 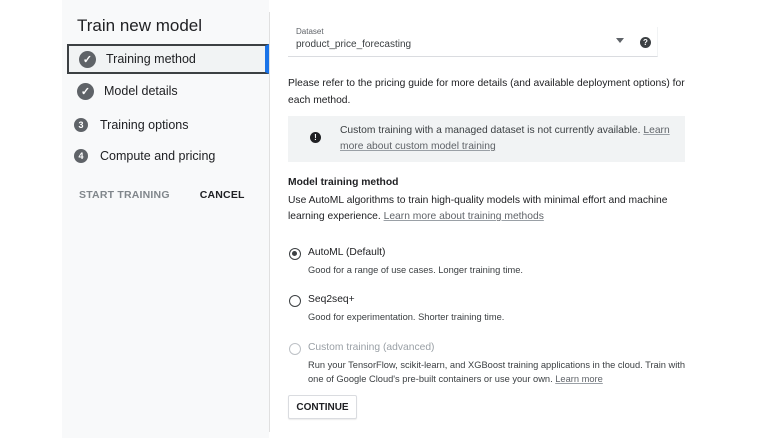 I want to click on stepper-actions: START TRAINING CANCEL, so click(x=162, y=195).